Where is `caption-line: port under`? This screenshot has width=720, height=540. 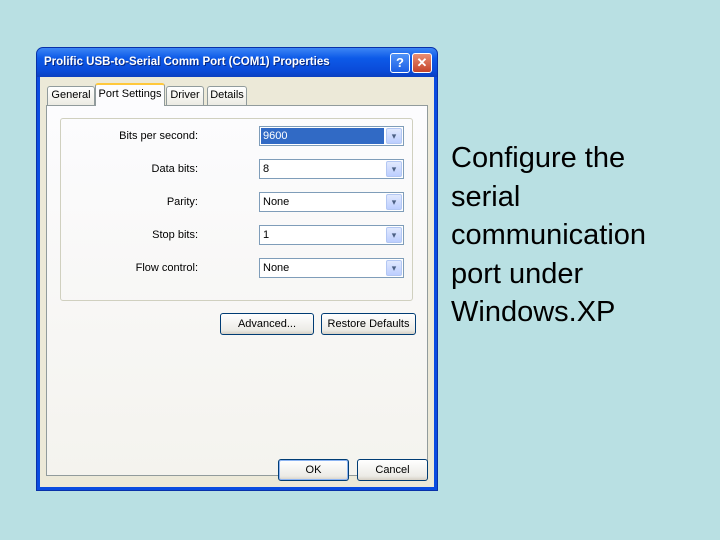
caption-line: port under is located at coordinates (517, 273).